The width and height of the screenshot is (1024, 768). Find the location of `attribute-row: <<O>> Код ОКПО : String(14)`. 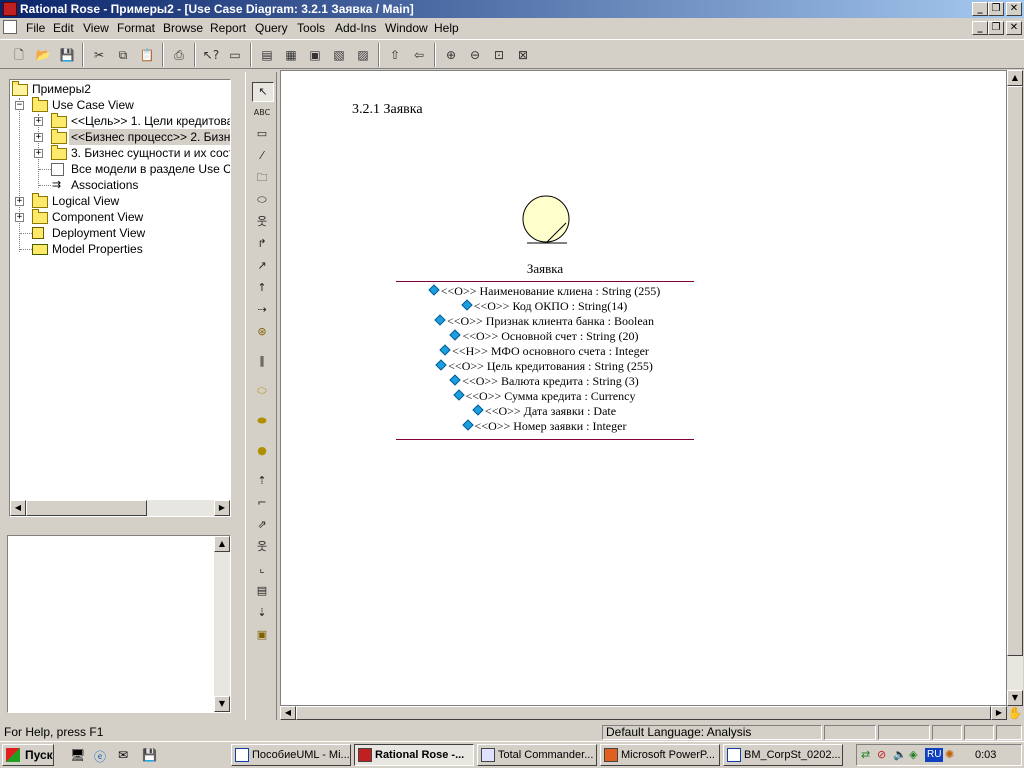

attribute-row: <<O>> Код ОКПО : String(14) is located at coordinates (545, 306).